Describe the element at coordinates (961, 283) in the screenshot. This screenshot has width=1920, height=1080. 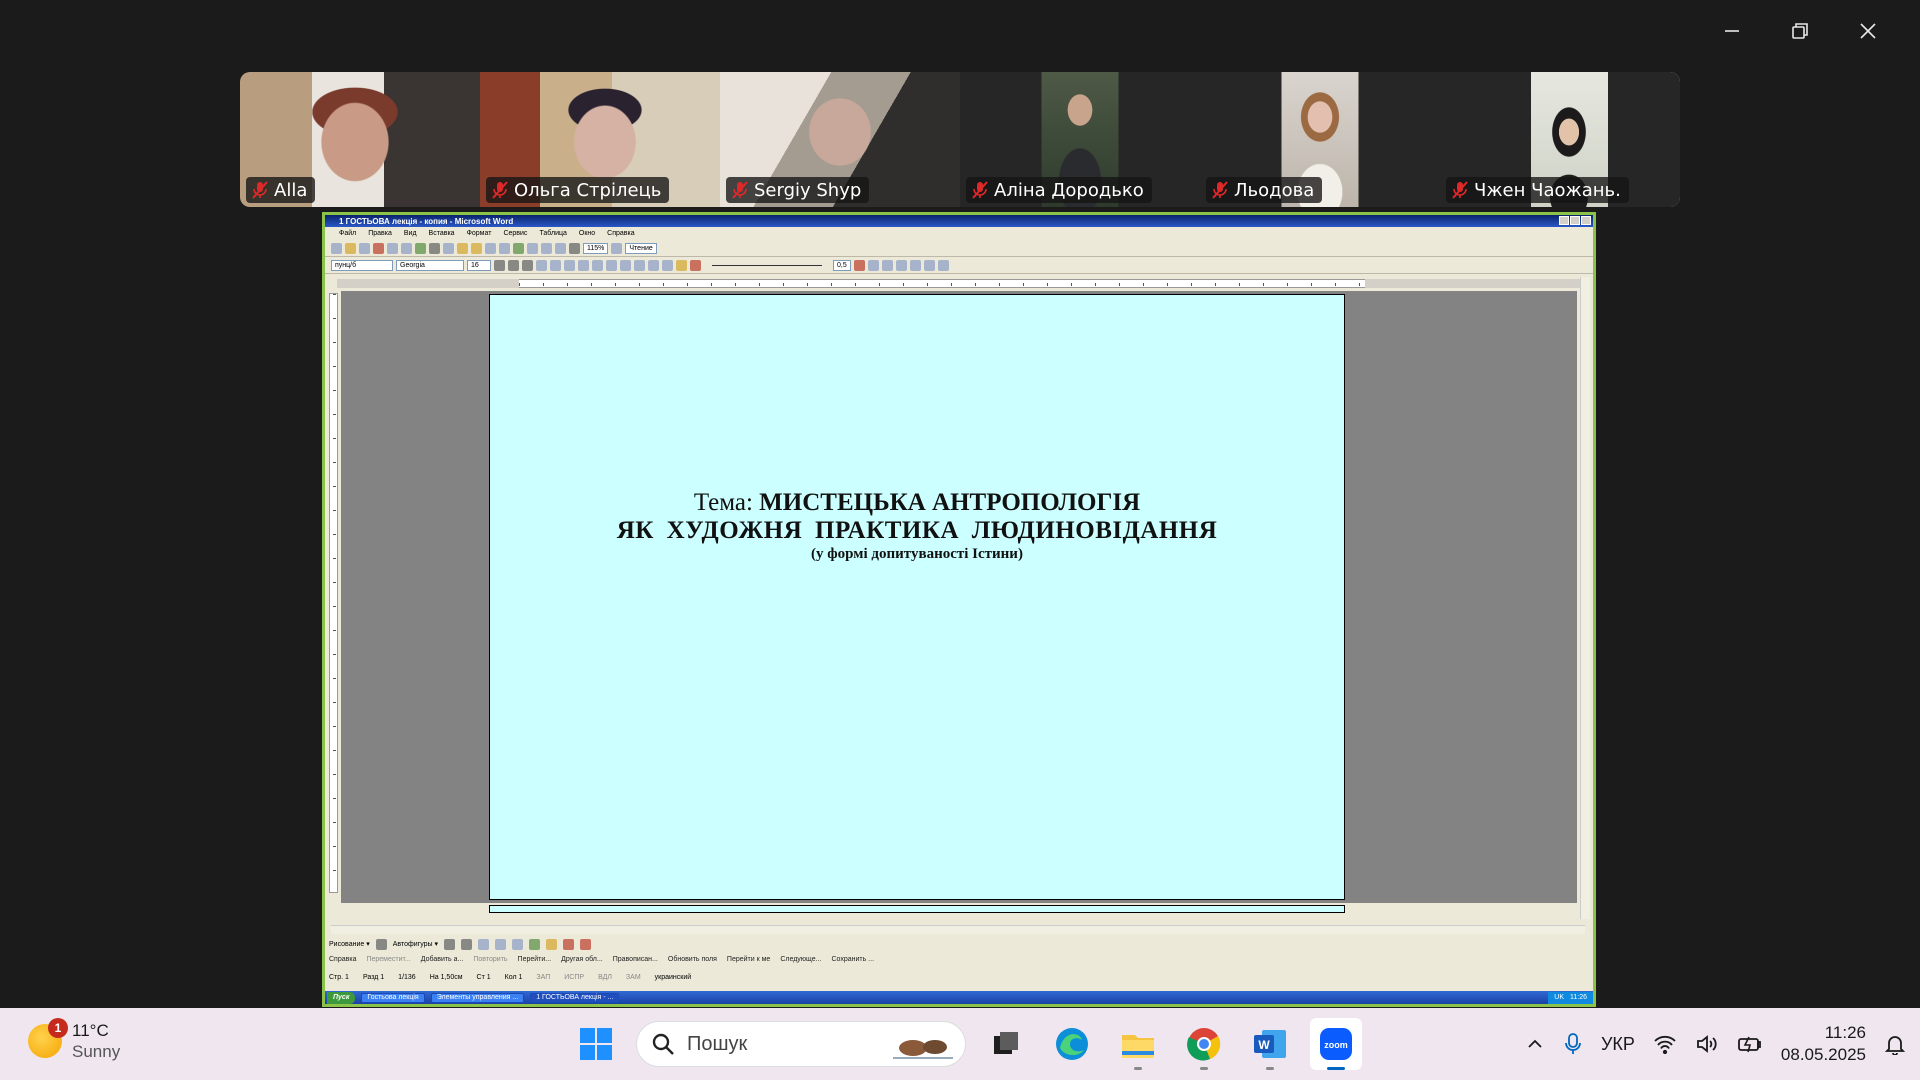
I see `horizontal-ruler` at that location.